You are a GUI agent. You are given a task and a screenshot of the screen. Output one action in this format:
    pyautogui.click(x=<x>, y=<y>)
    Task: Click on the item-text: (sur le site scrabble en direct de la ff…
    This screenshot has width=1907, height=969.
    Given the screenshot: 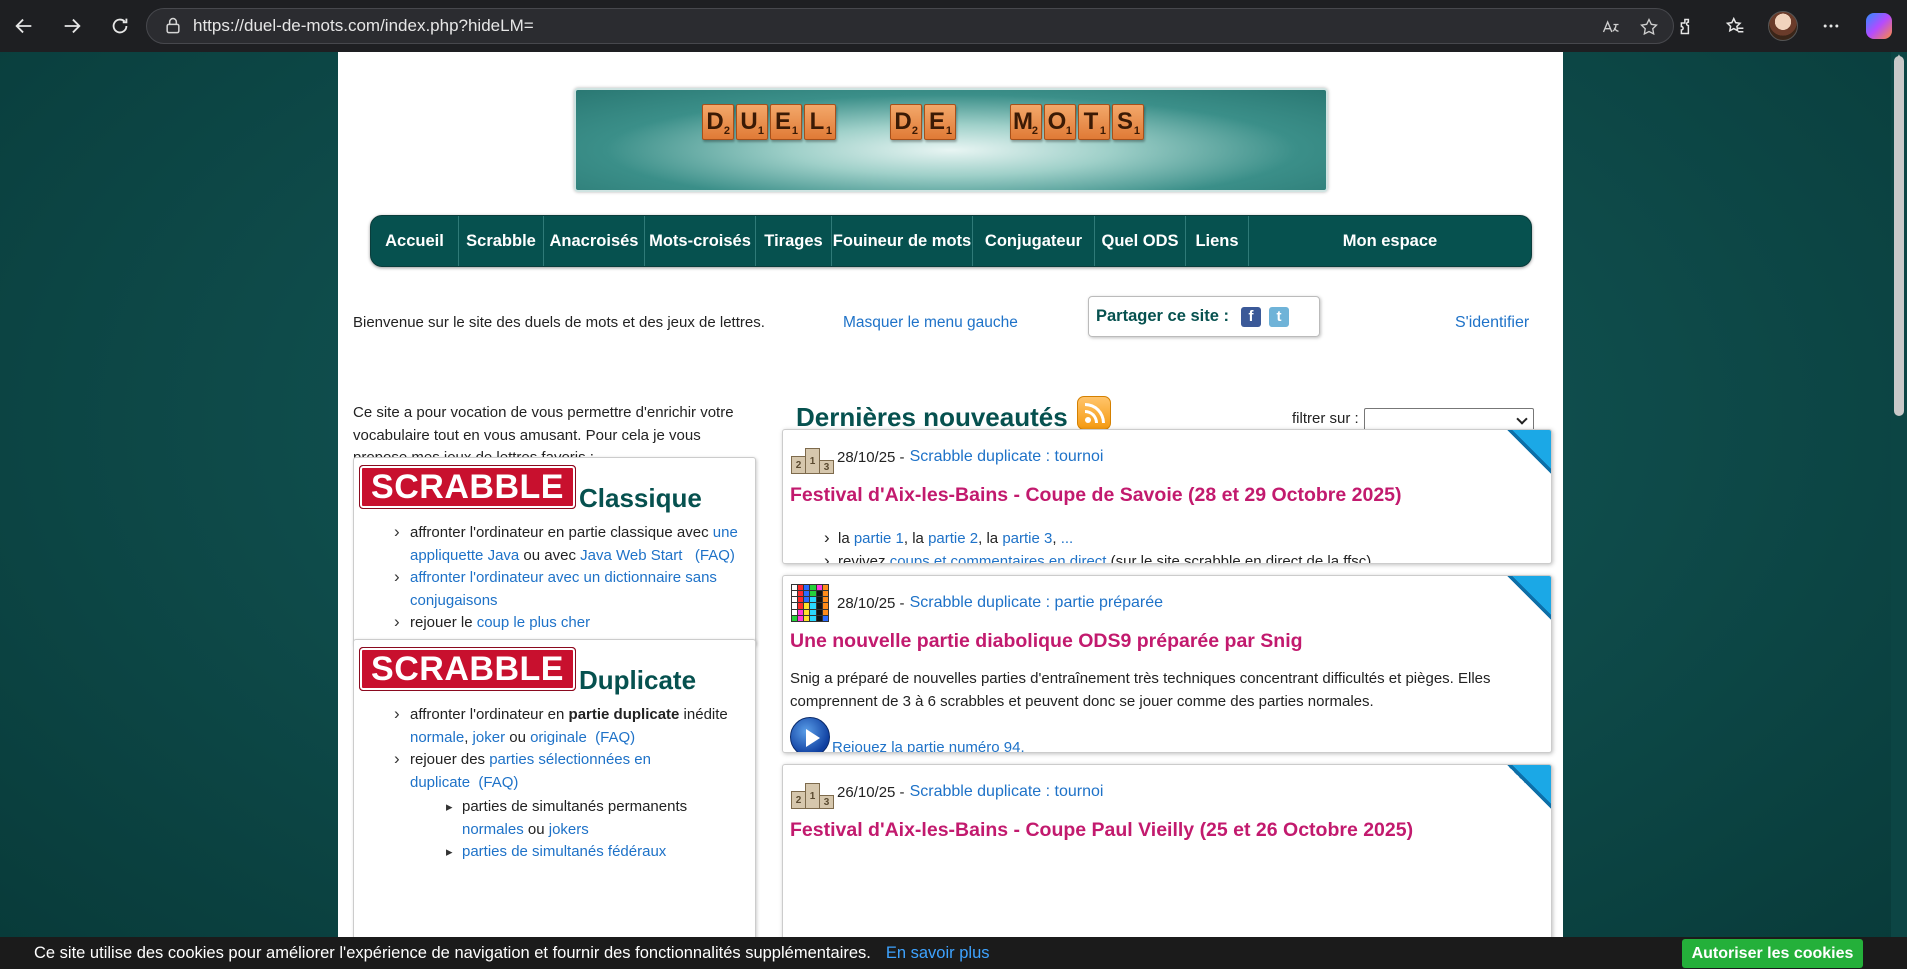 What is the action you would take?
    pyautogui.click(x=1239, y=558)
    